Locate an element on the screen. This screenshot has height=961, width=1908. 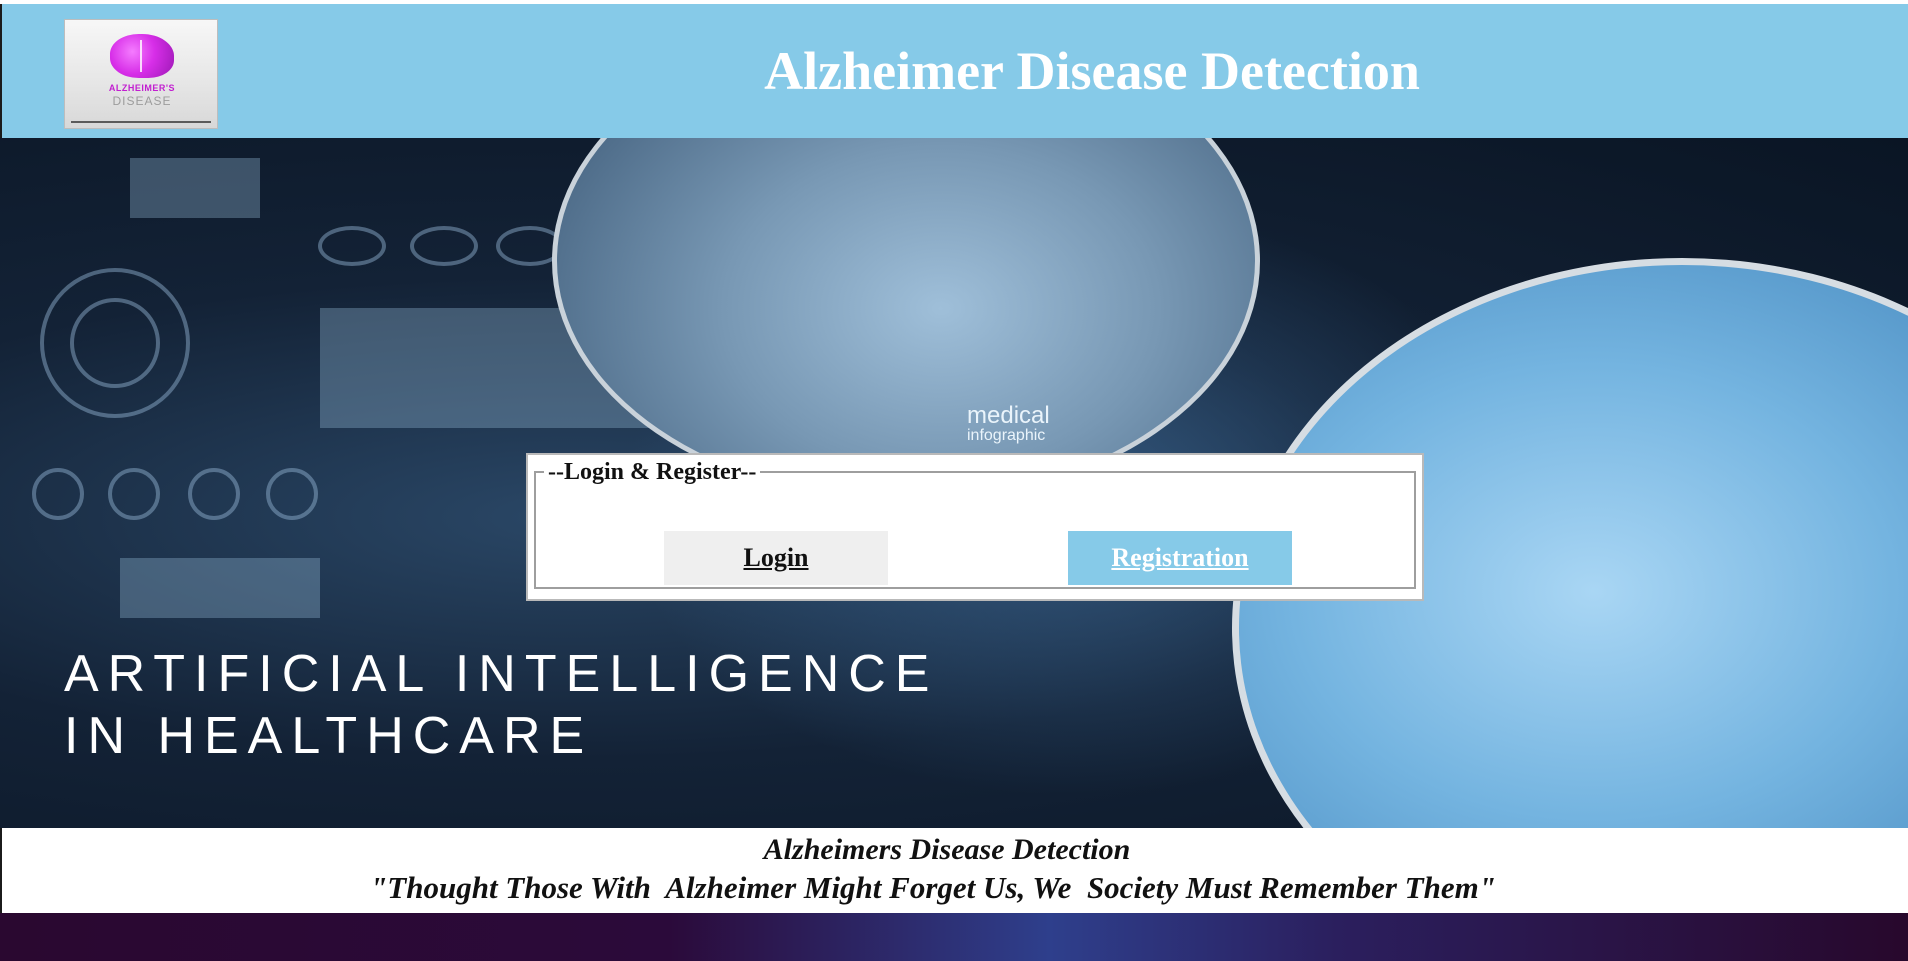
registration-button: Registration is located at coordinates (1180, 558).